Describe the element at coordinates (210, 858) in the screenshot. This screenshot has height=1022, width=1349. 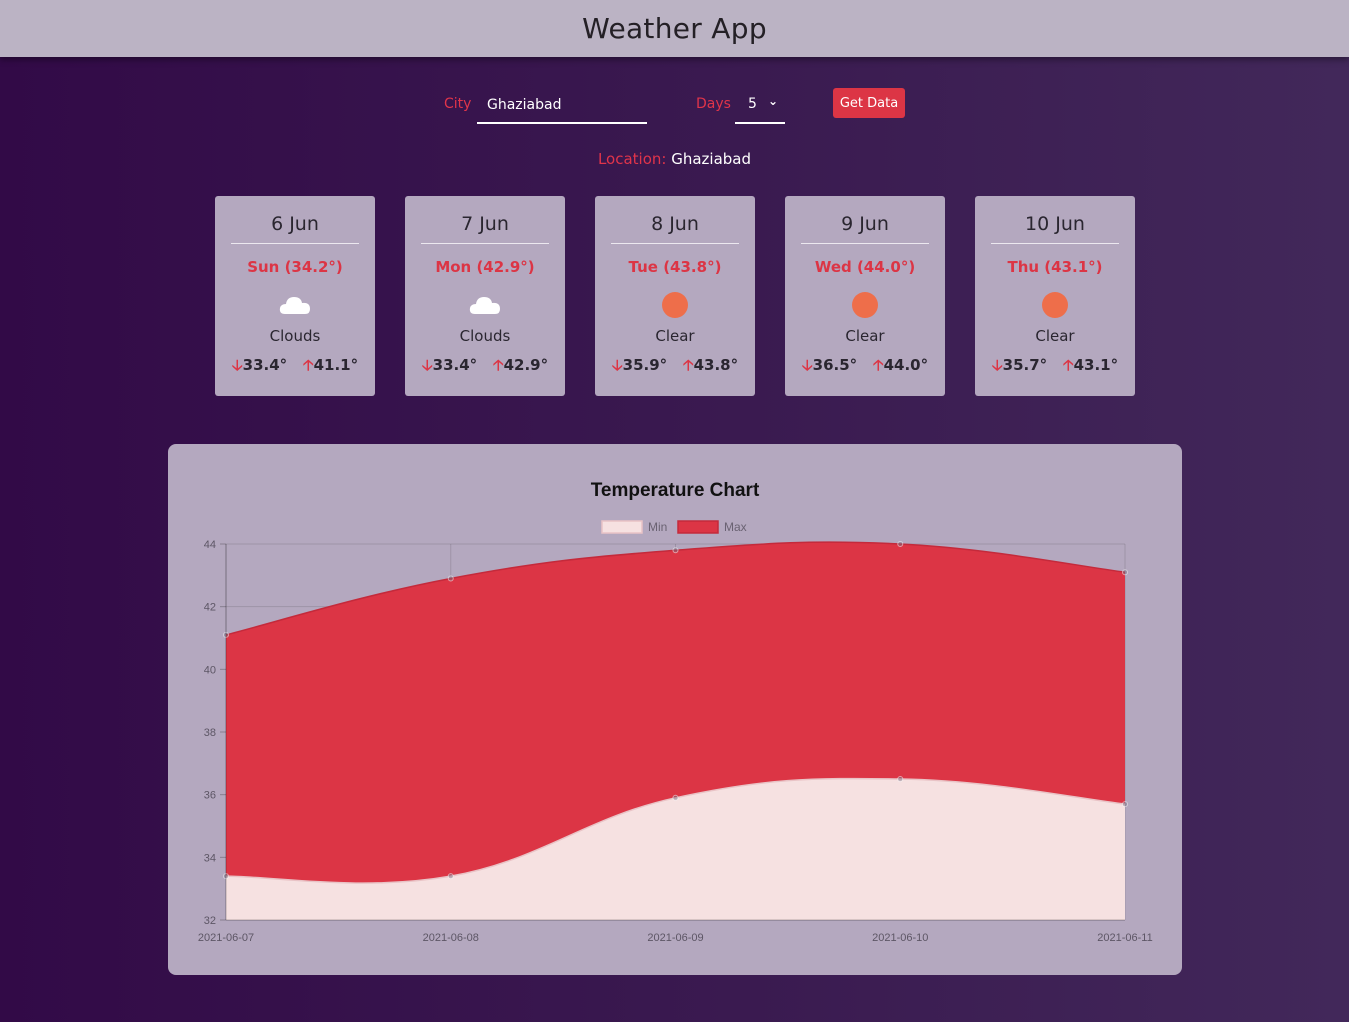
I see `y-tick-label: 34` at that location.